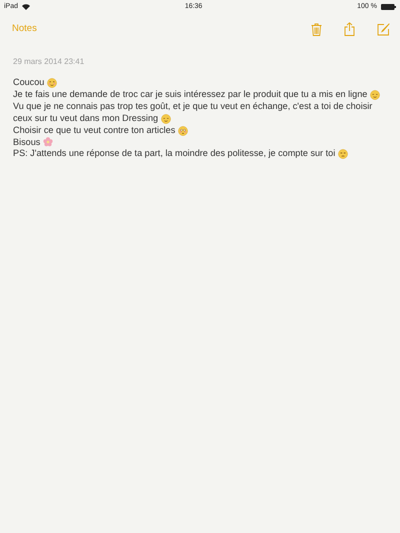  Describe the element at coordinates (349, 29) in the screenshot. I see `share-button` at that location.